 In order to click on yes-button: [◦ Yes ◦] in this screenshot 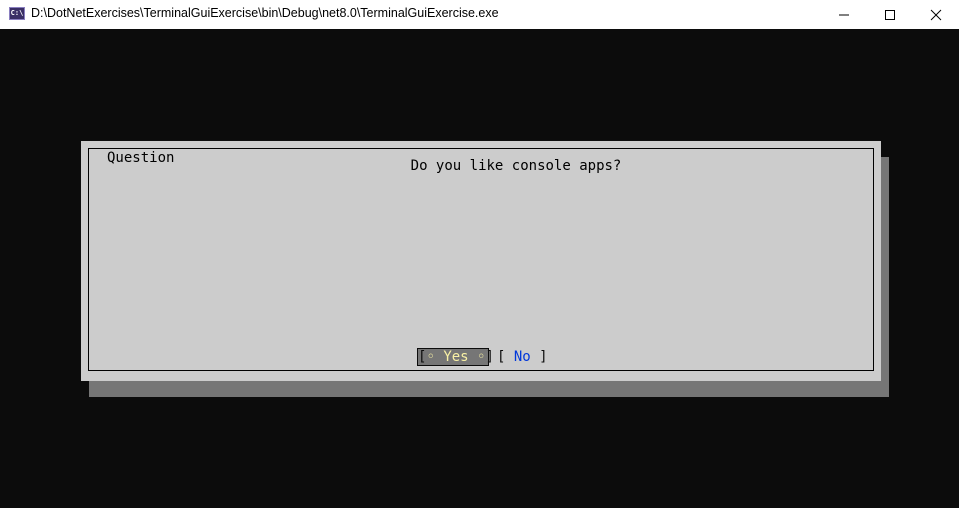, I will do `click(455, 357)`.